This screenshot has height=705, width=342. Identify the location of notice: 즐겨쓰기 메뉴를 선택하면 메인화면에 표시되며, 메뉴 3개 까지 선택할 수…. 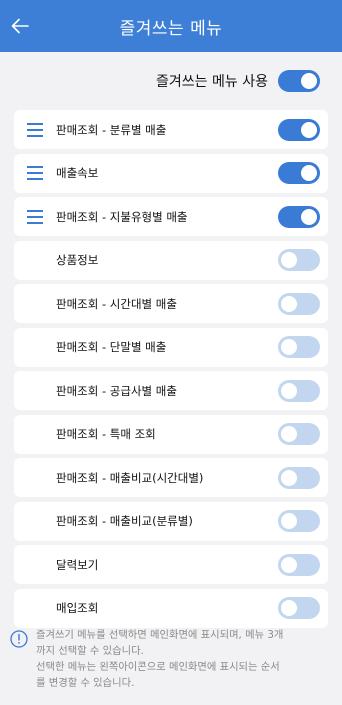
(171, 659).